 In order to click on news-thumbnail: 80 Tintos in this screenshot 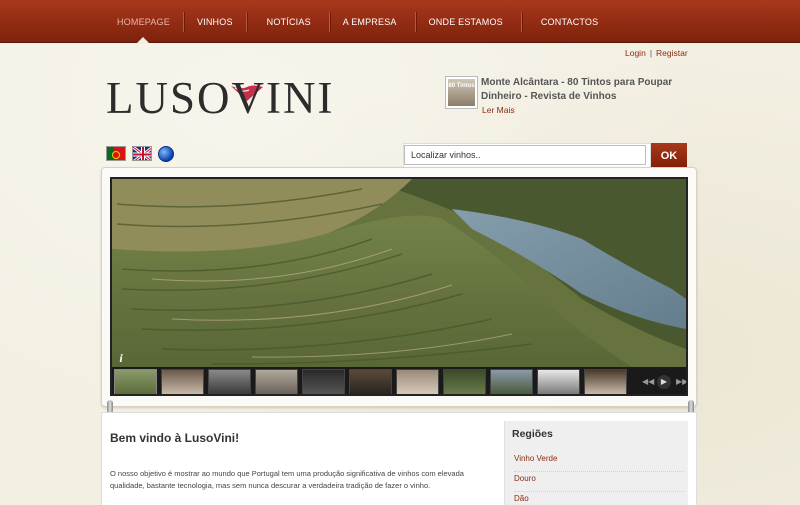, I will do `click(461, 92)`.